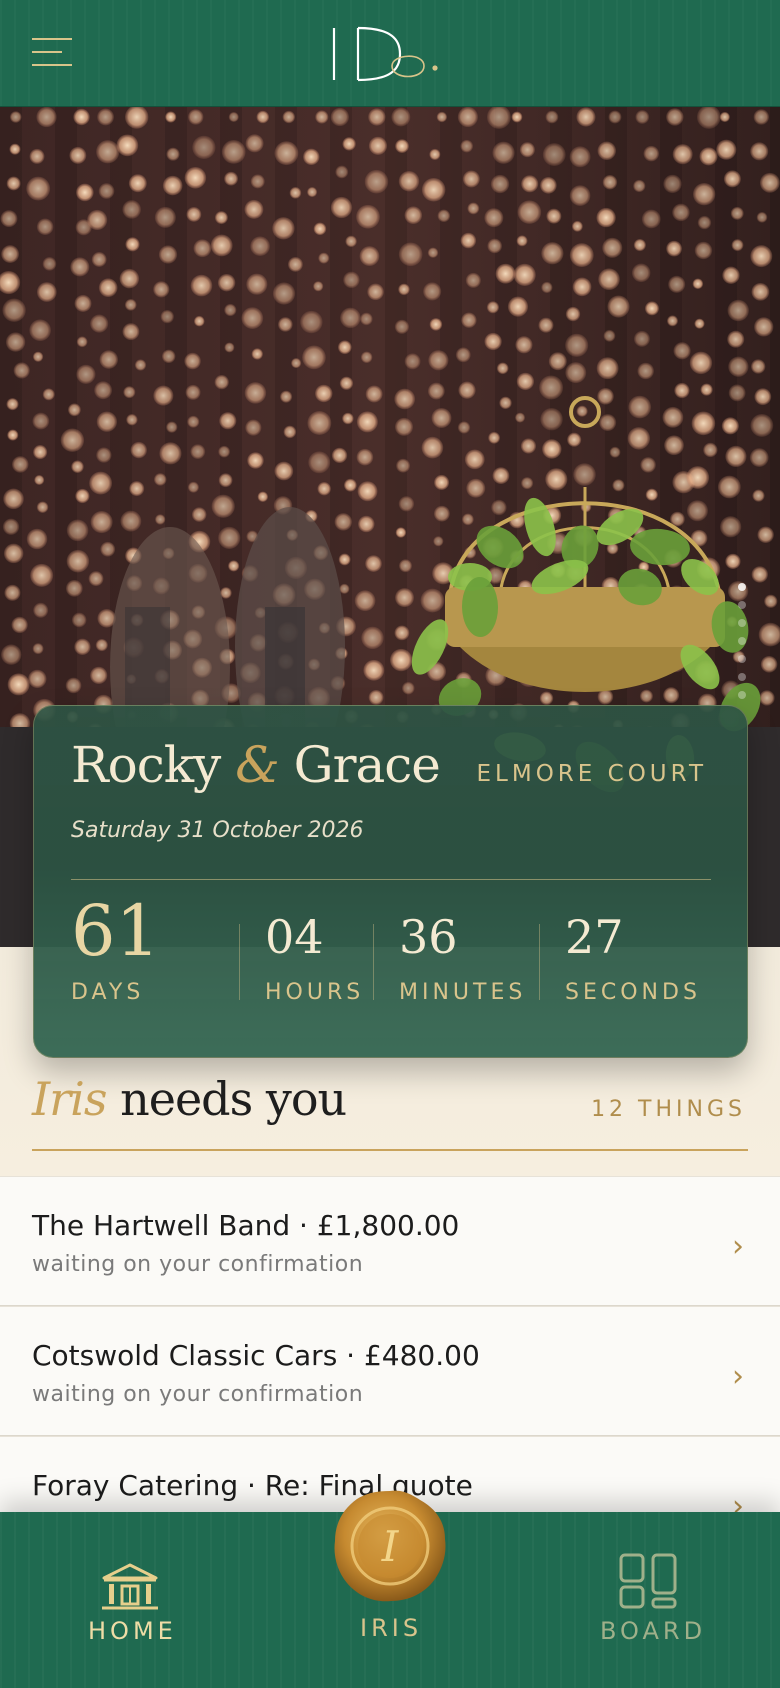 This screenshot has height=1688, width=780. I want to click on task-title: Cotswold Classic Cars · £480.00, so click(256, 1355).